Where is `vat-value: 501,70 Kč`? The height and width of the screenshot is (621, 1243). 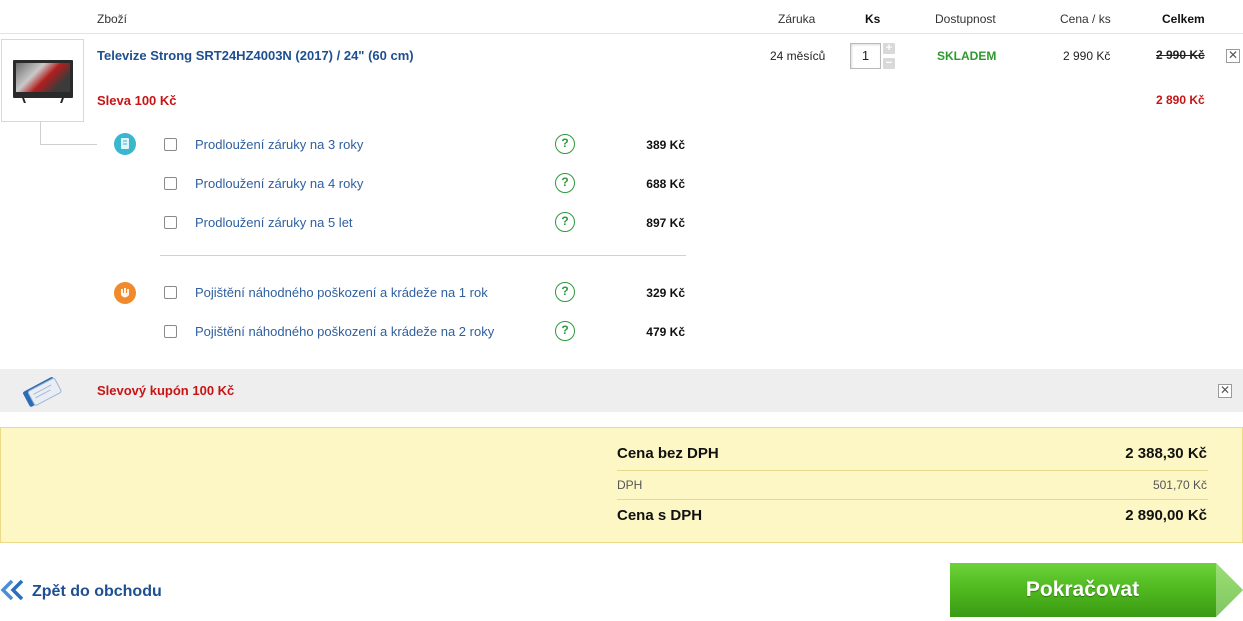
vat-value: 501,70 Kč is located at coordinates (1179, 485).